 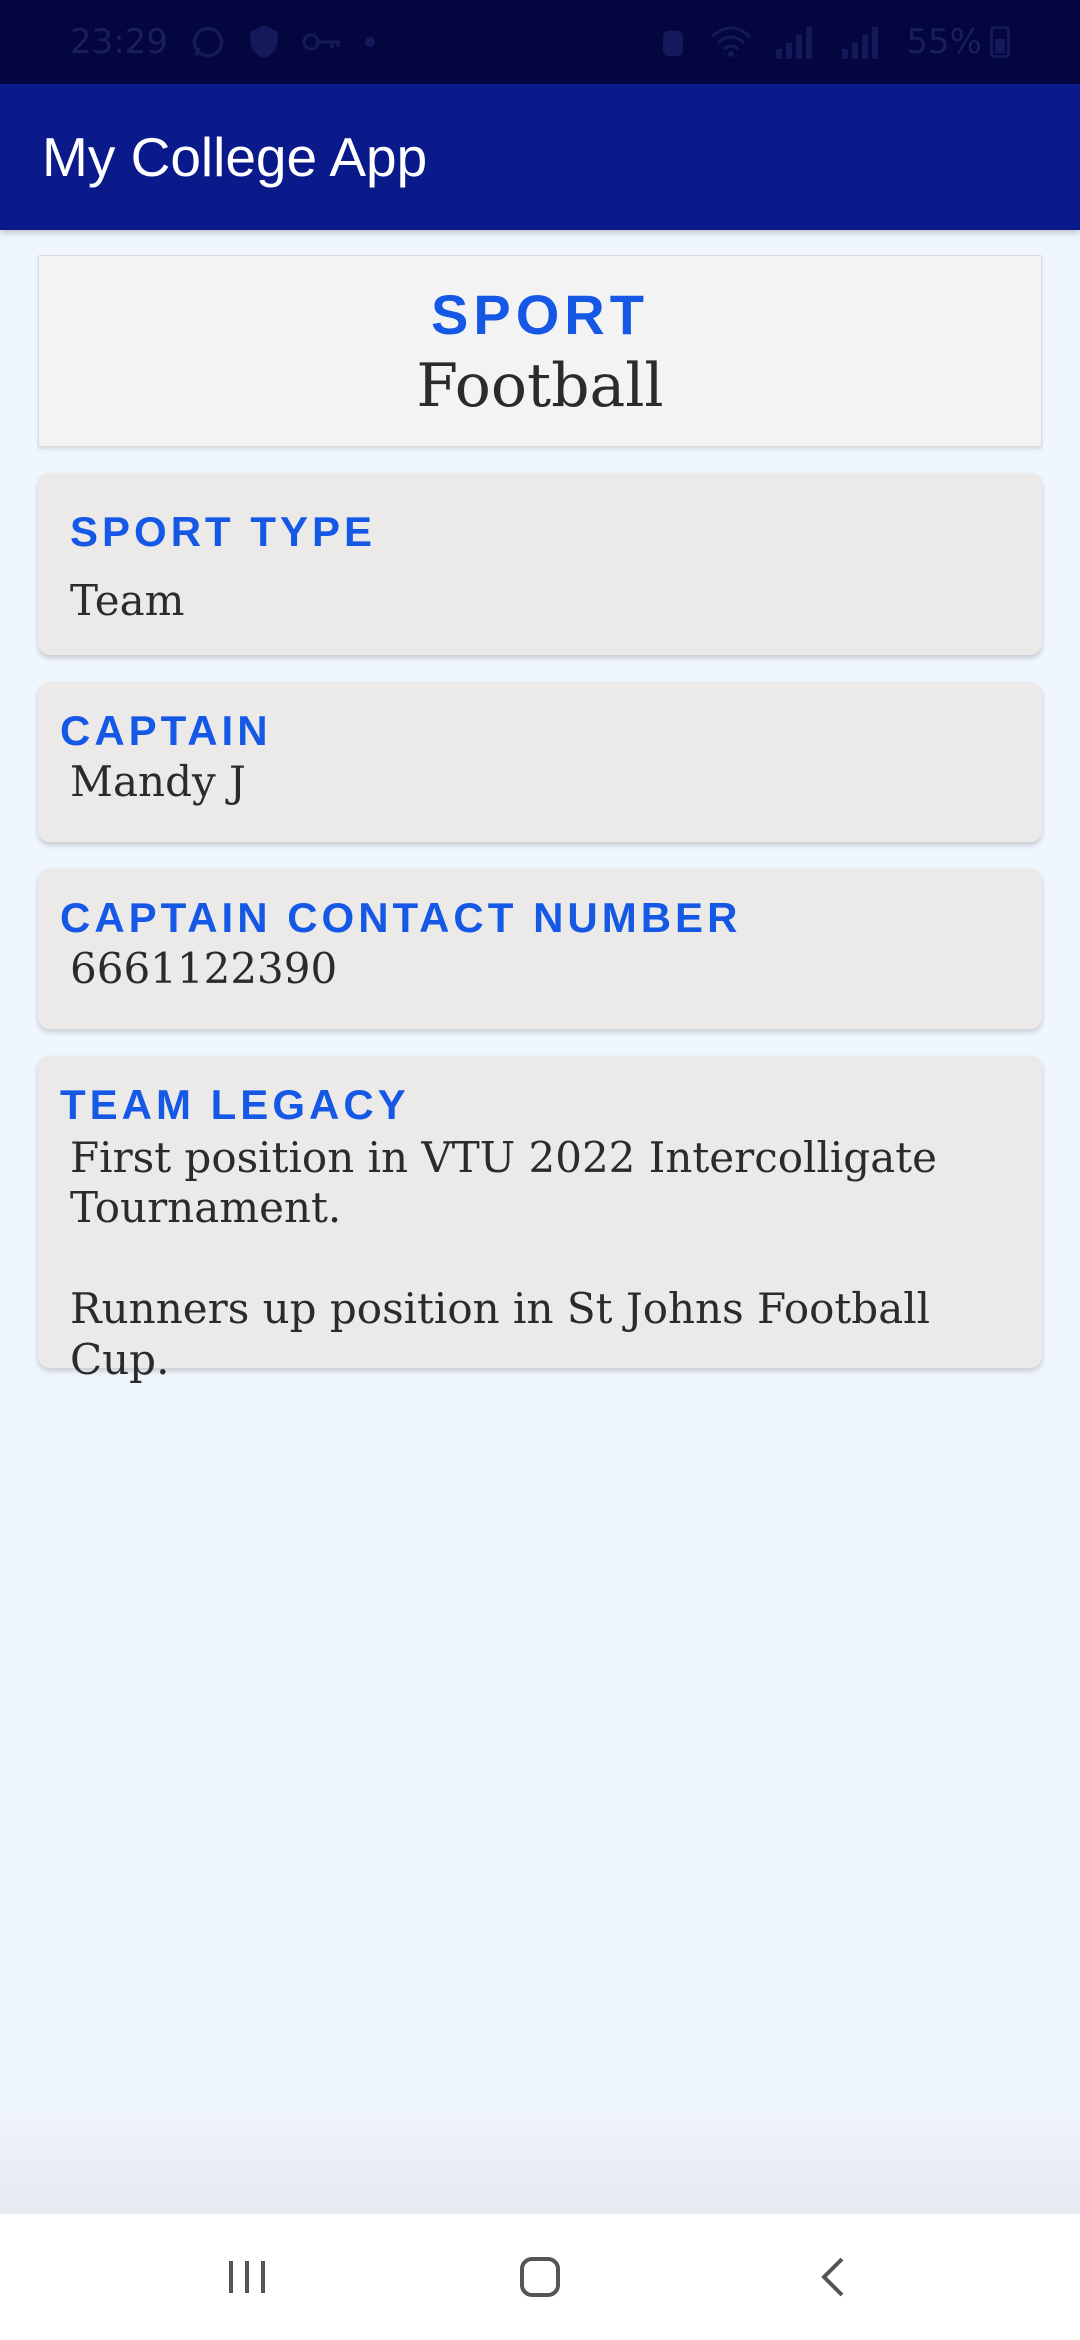 What do you see at coordinates (540, 564) in the screenshot?
I see `sport-type-card: SPORT TYPE Team` at bounding box center [540, 564].